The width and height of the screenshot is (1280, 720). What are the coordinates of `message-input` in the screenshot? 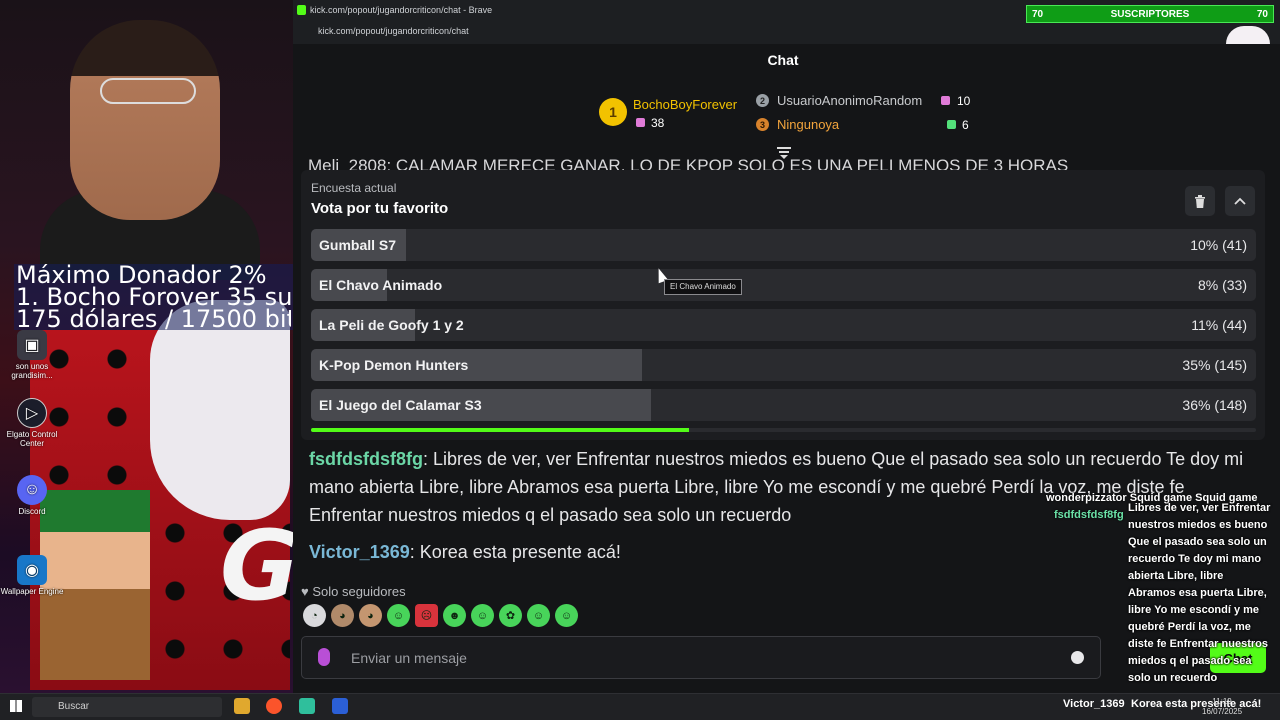 It's located at (701, 658).